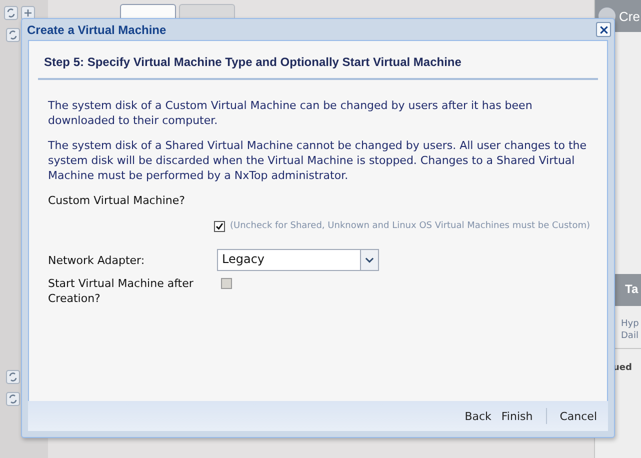 Image resolution: width=641 pixels, height=458 pixels. I want to click on close-button, so click(603, 29).